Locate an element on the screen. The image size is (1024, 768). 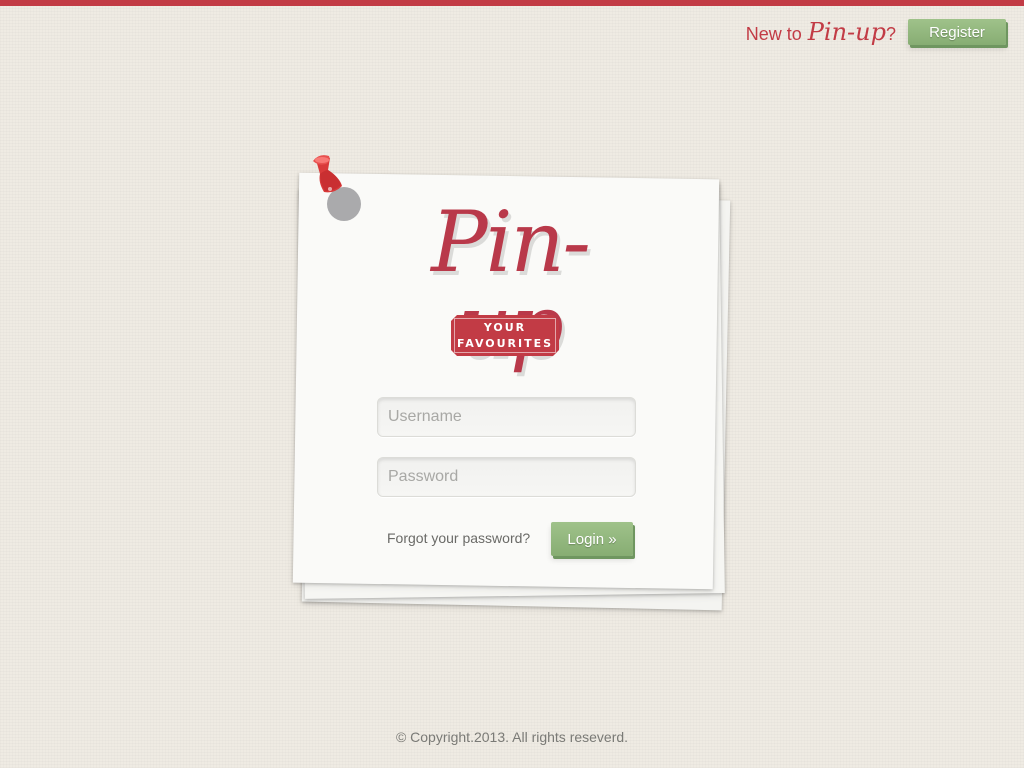
tagline-line-2: FAVOURITES is located at coordinates (505, 343).